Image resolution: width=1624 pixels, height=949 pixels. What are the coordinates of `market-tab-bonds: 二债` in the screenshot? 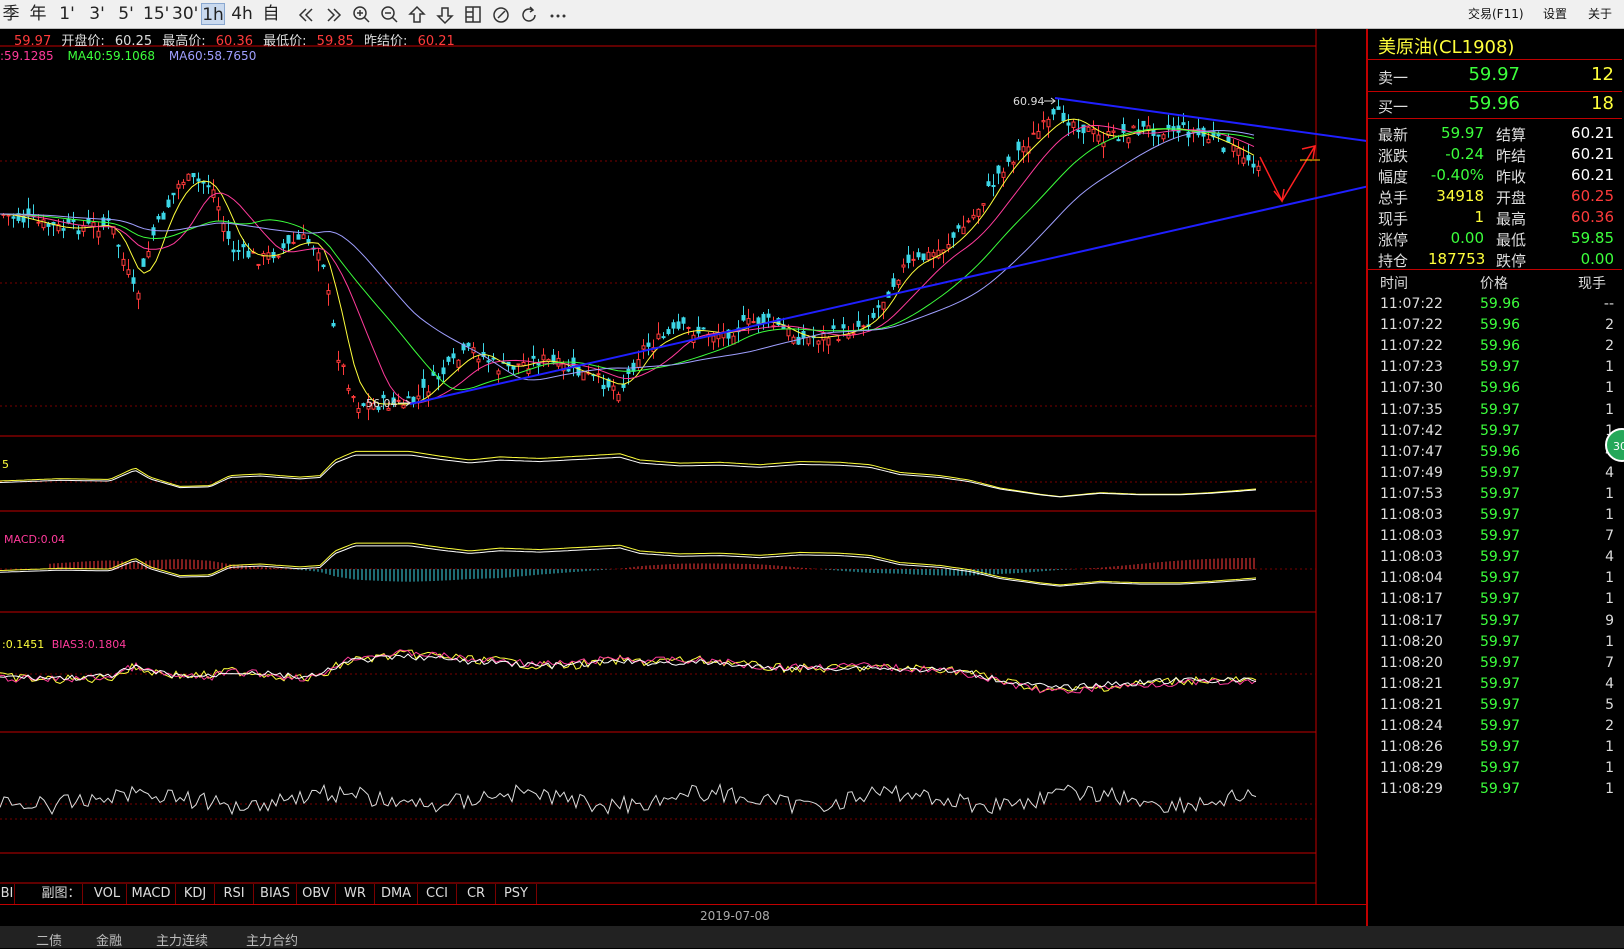 It's located at (49, 939).